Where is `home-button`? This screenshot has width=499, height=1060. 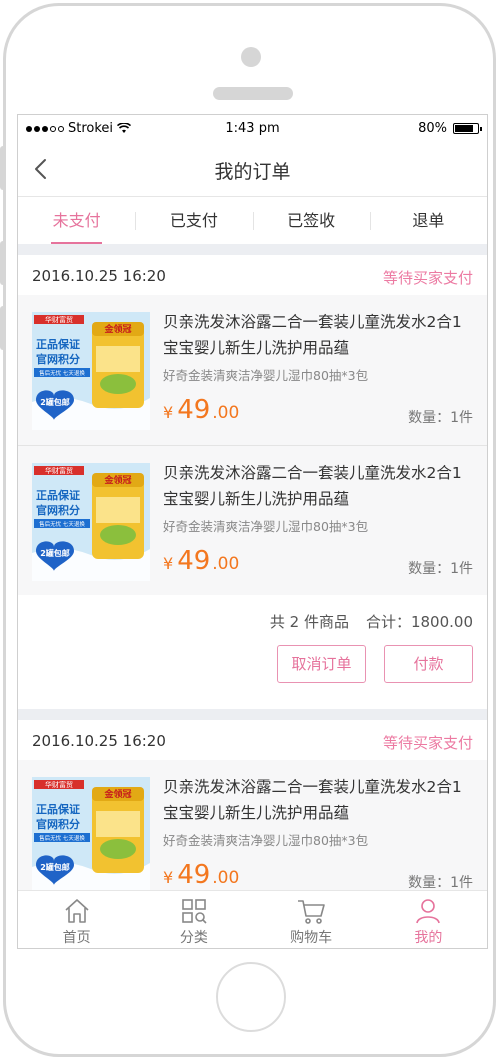 home-button is located at coordinates (251, 997).